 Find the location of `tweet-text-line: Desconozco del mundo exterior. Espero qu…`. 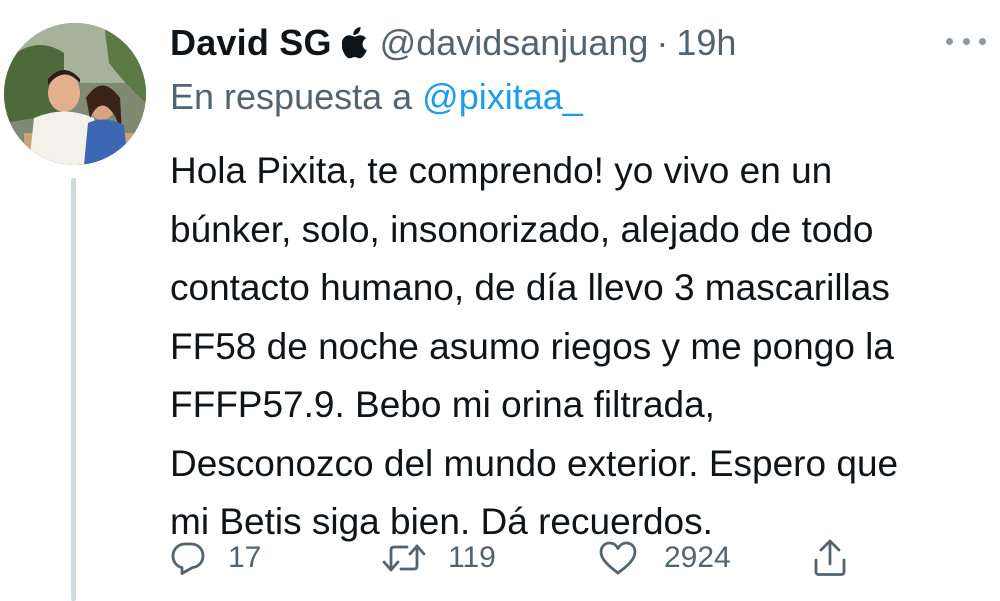

tweet-text-line: Desconozco del mundo exterior. Espero qu… is located at coordinates (534, 463).